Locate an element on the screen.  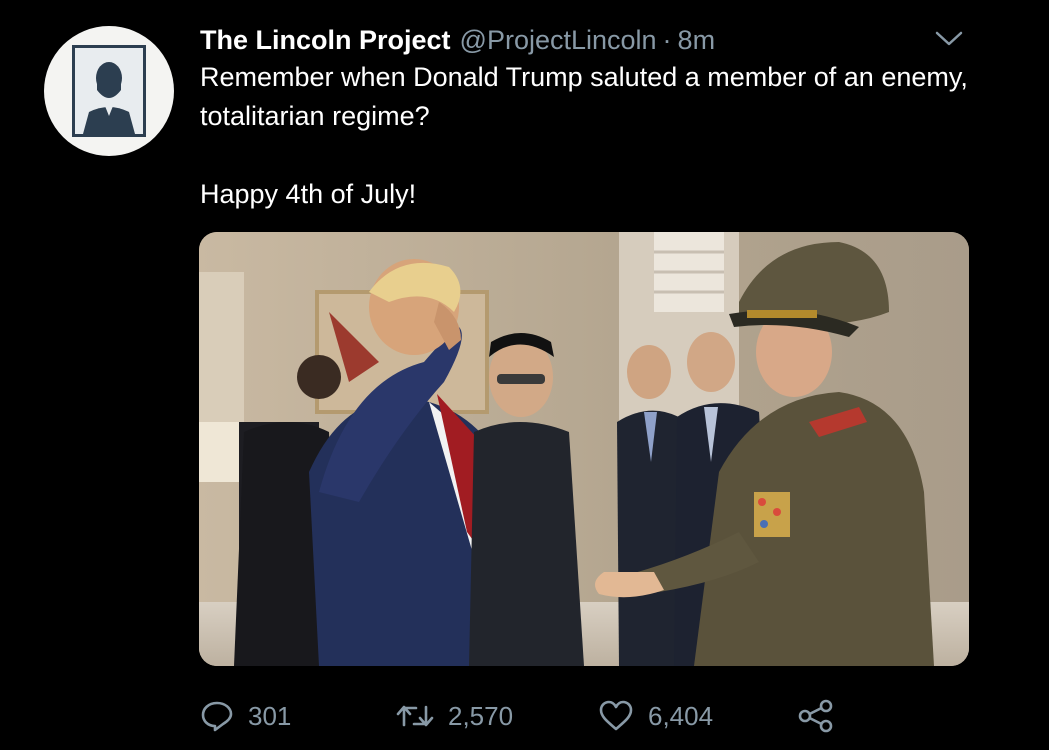
author-handle: @ProjectLincoln is located at coordinates (558, 40).